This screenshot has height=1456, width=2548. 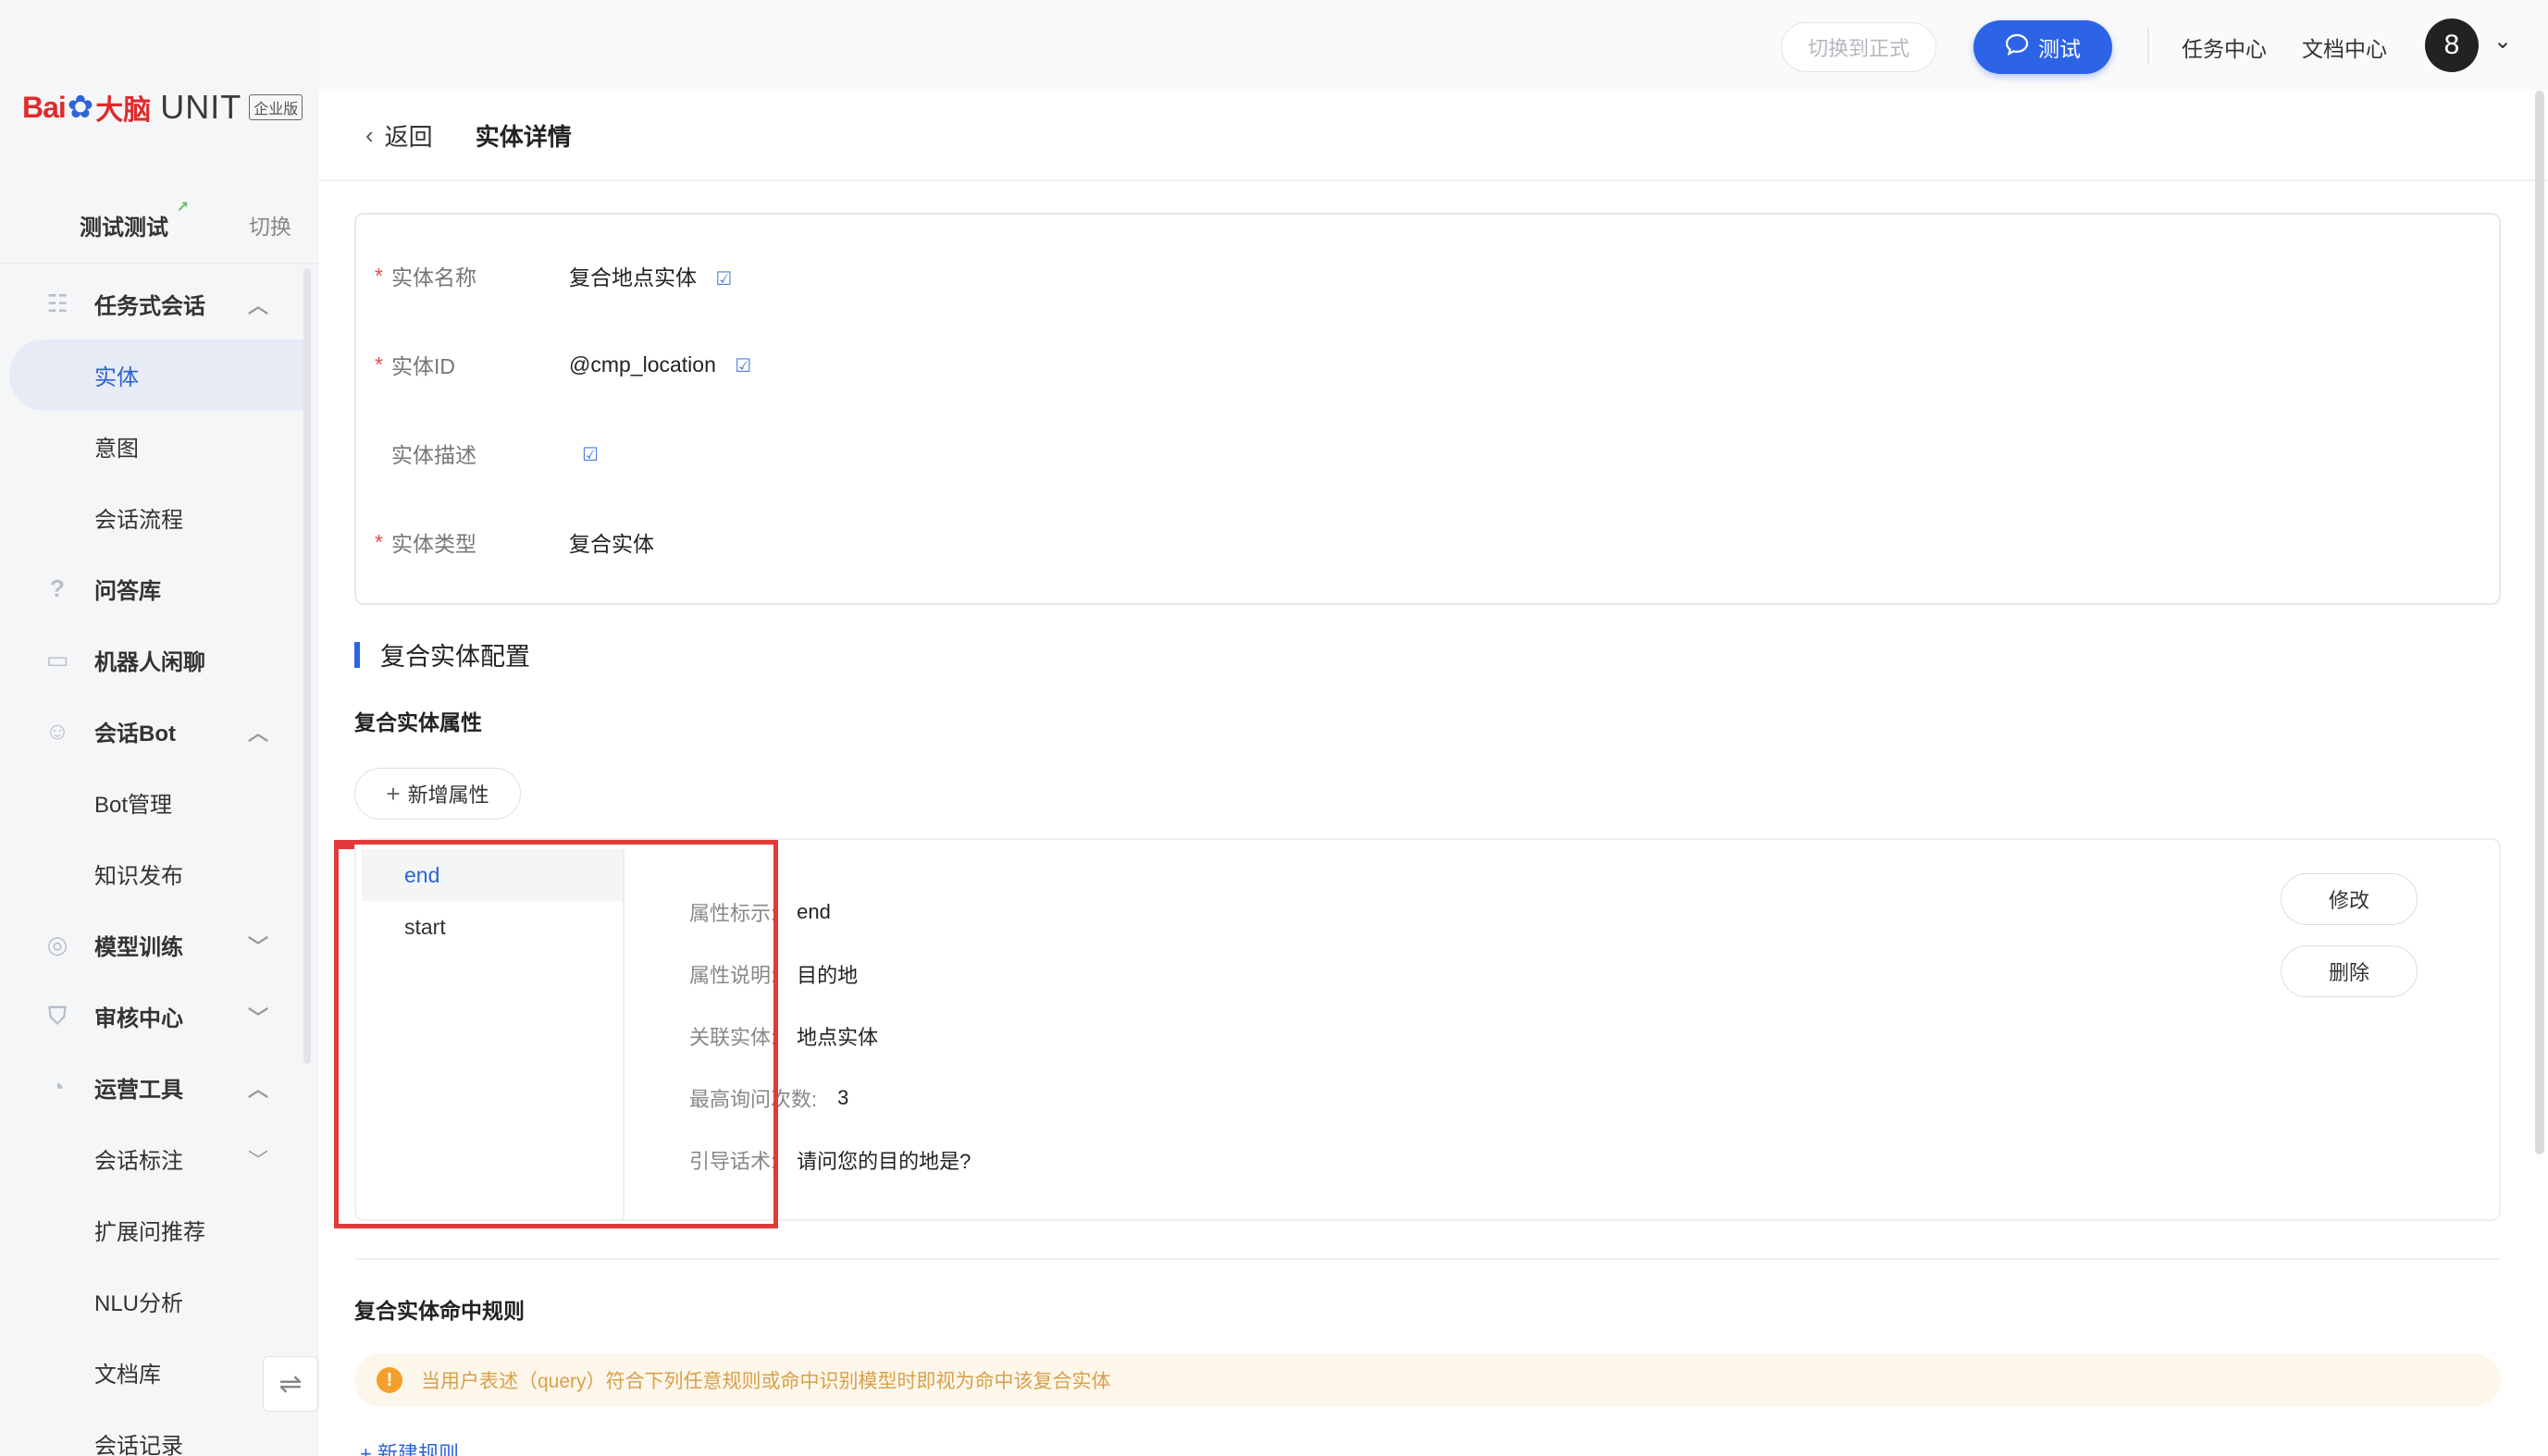 What do you see at coordinates (134, 220) in the screenshot?
I see `project-name: 测试测试 ↗` at bounding box center [134, 220].